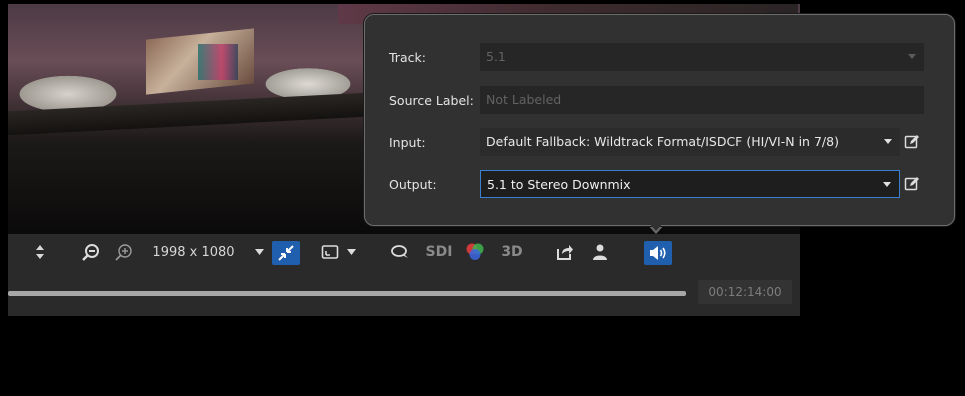 The width and height of the screenshot is (965, 396). What do you see at coordinates (656, 226) in the screenshot?
I see `popup-pointer` at bounding box center [656, 226].